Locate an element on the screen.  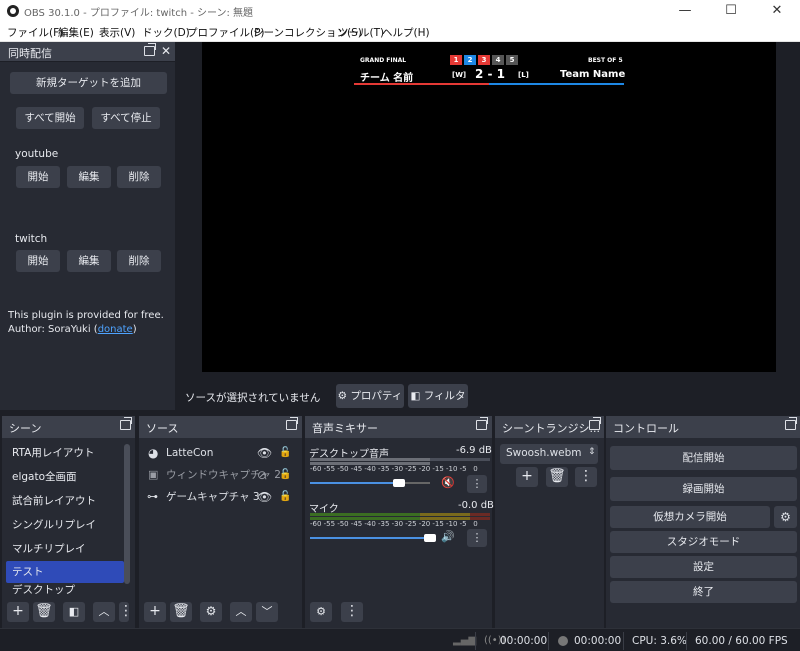
meter-tick-label: -30 is located at coordinates (397, 524).